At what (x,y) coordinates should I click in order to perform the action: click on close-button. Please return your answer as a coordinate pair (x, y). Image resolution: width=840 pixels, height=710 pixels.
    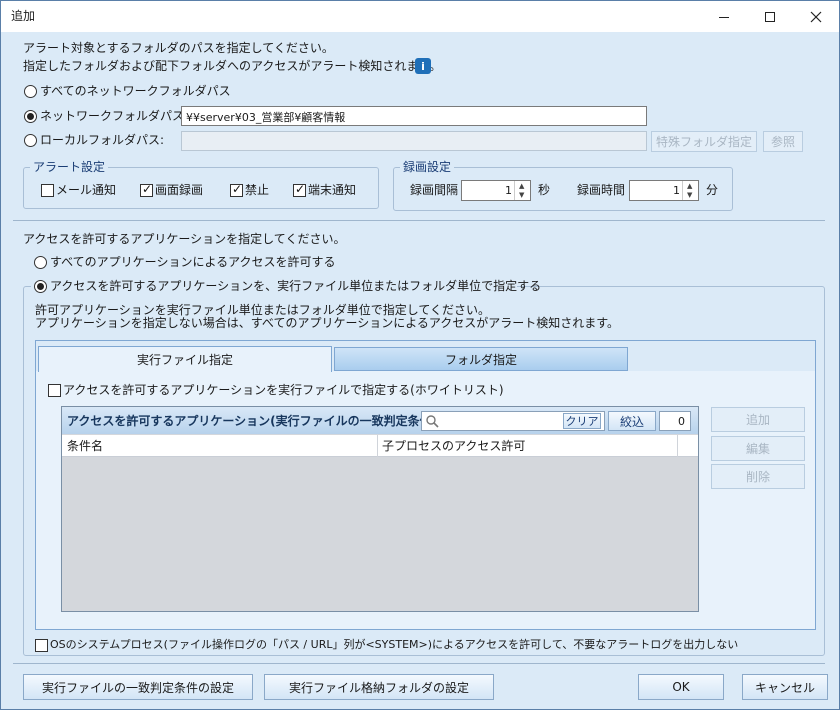
    Looking at the image, I should click on (816, 16).